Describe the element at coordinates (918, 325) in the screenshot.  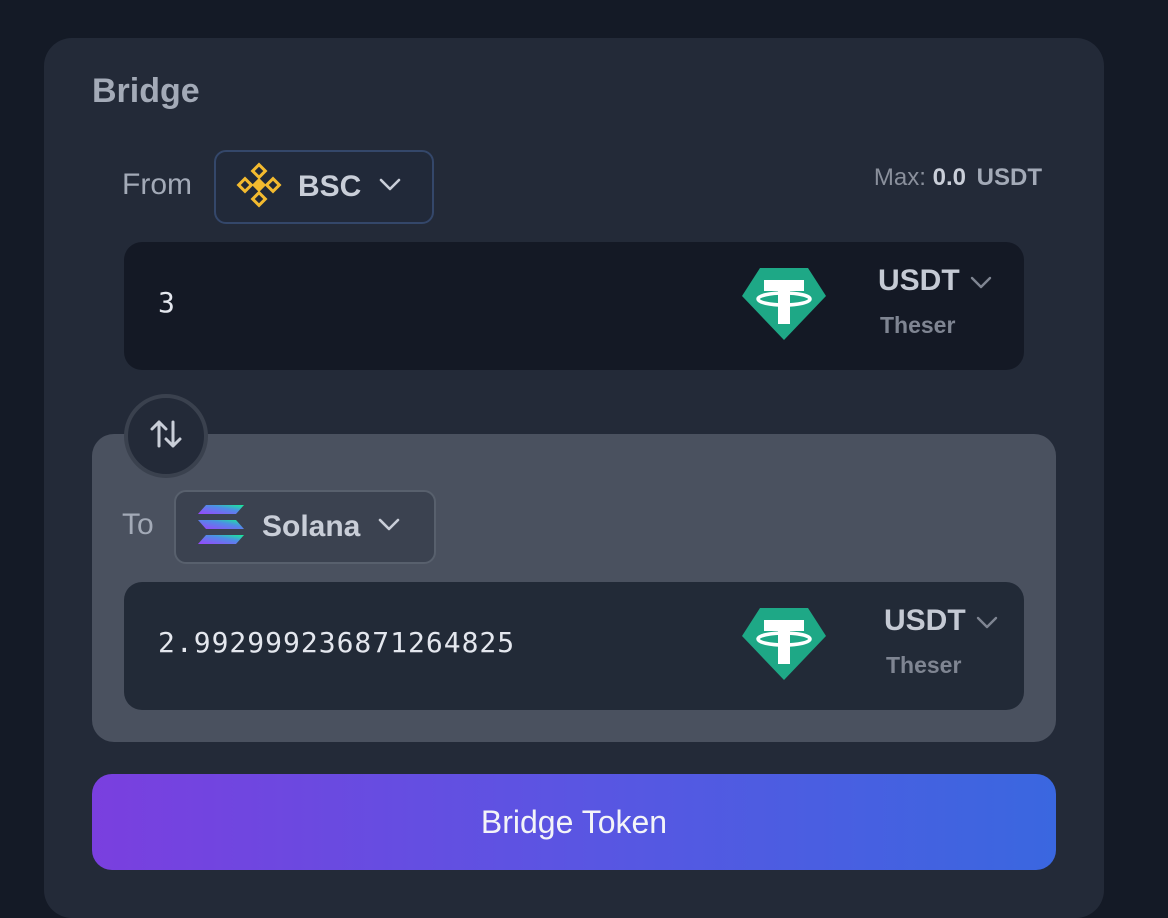
I see `from-token-name: Theser` at that location.